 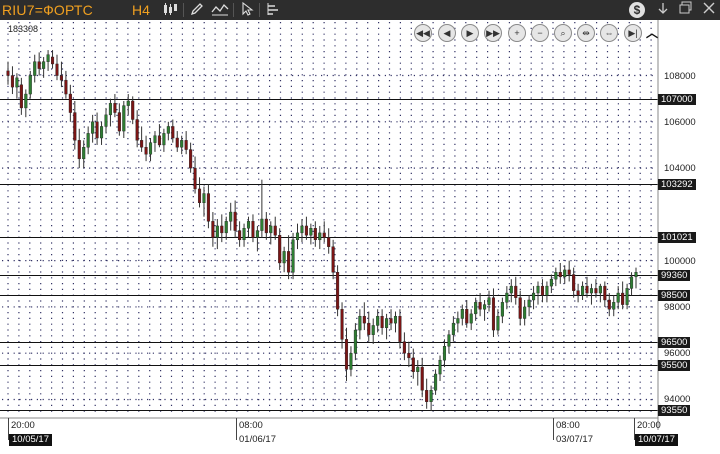 I want to click on scroll-last-button: ▶|, so click(x=633, y=33).